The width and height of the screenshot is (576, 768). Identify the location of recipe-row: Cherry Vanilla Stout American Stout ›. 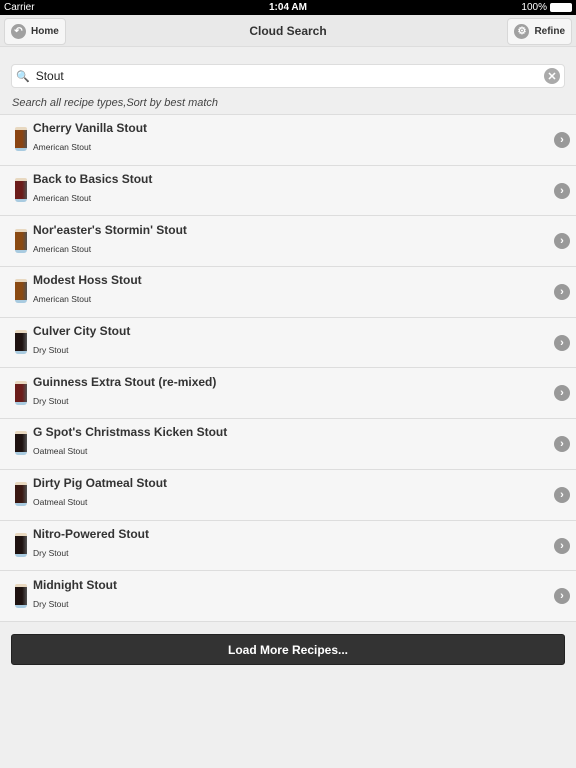
(288, 140).